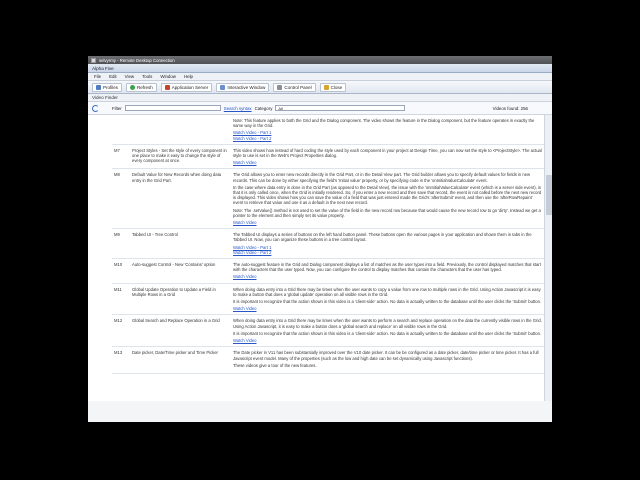  What do you see at coordinates (223, 87) in the screenshot?
I see `interactive-window-icon` at bounding box center [223, 87].